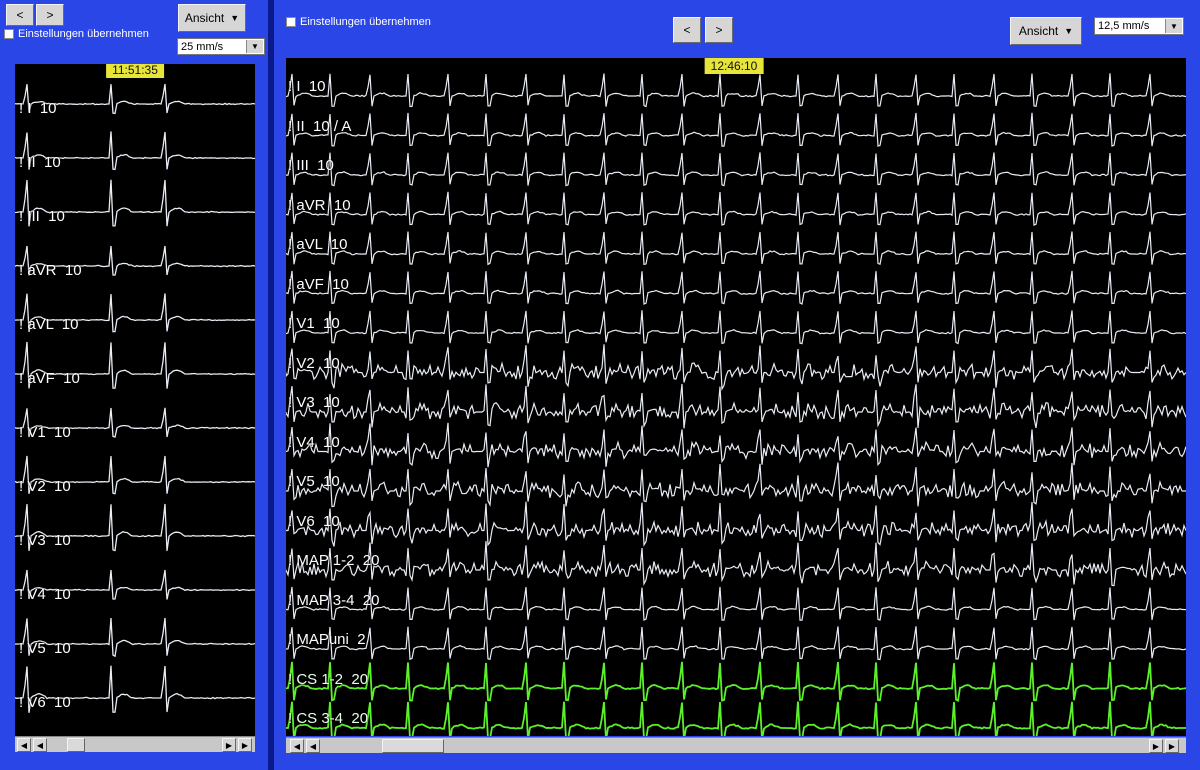  Describe the element at coordinates (1124, 26) in the screenshot. I see `speed-value: 12,5 mm/s` at that location.